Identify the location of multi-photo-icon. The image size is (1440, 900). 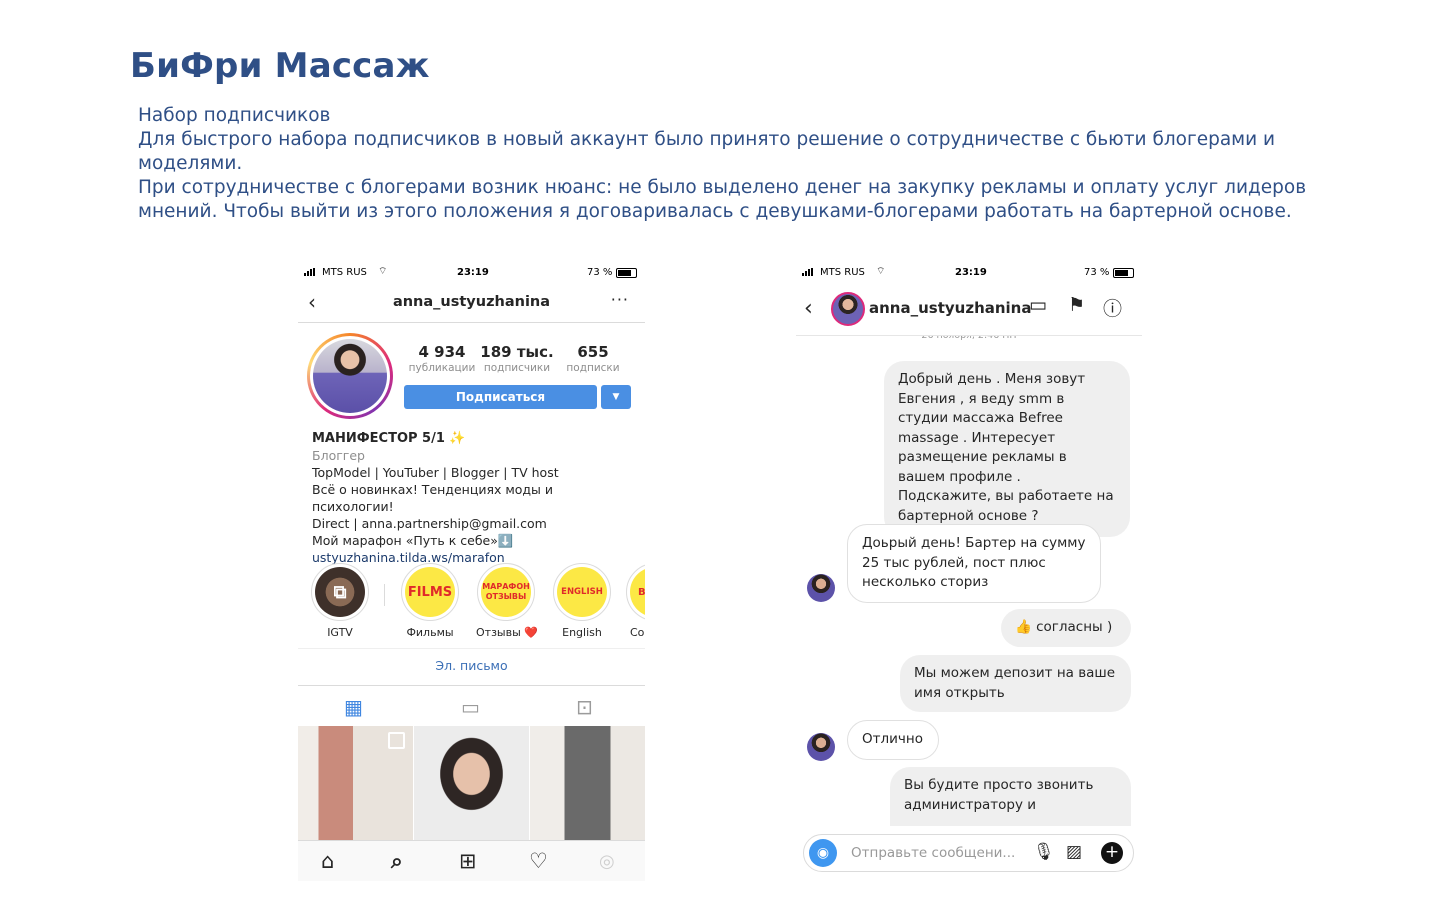
(396, 740).